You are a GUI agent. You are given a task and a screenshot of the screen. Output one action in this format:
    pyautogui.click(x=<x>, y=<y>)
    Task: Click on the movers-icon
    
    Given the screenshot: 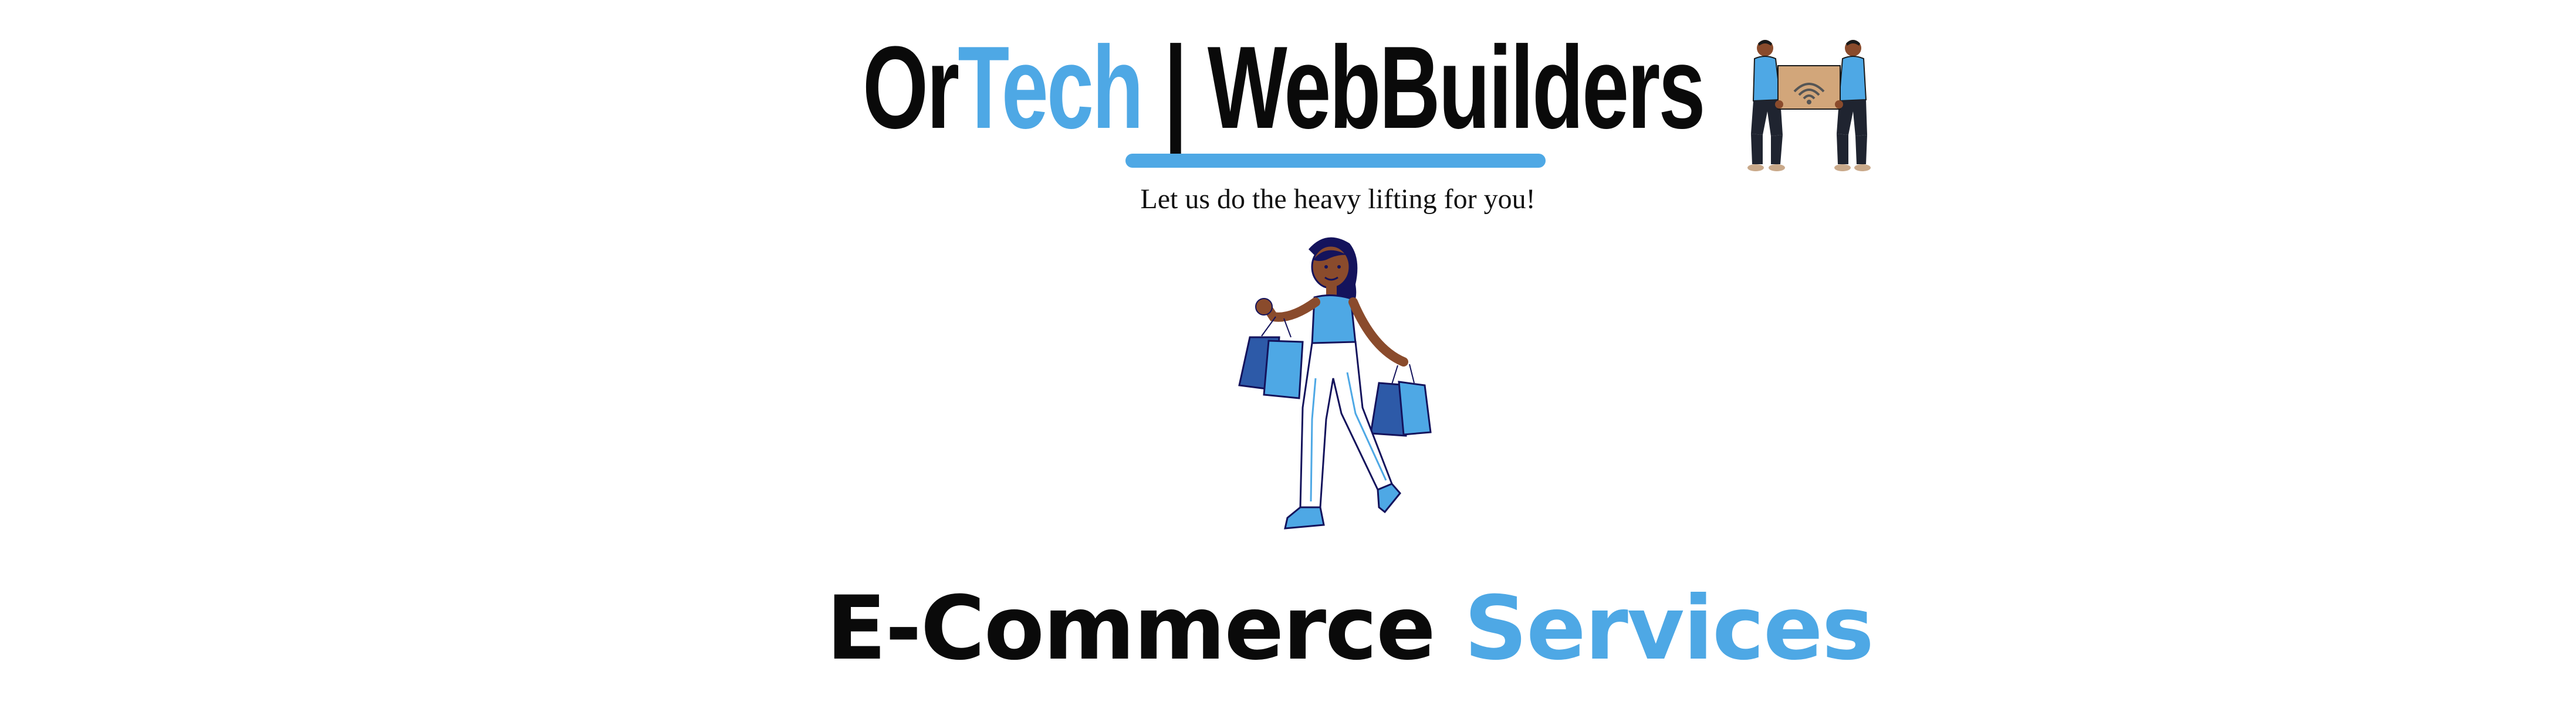 What is the action you would take?
    pyautogui.click(x=1809, y=105)
    